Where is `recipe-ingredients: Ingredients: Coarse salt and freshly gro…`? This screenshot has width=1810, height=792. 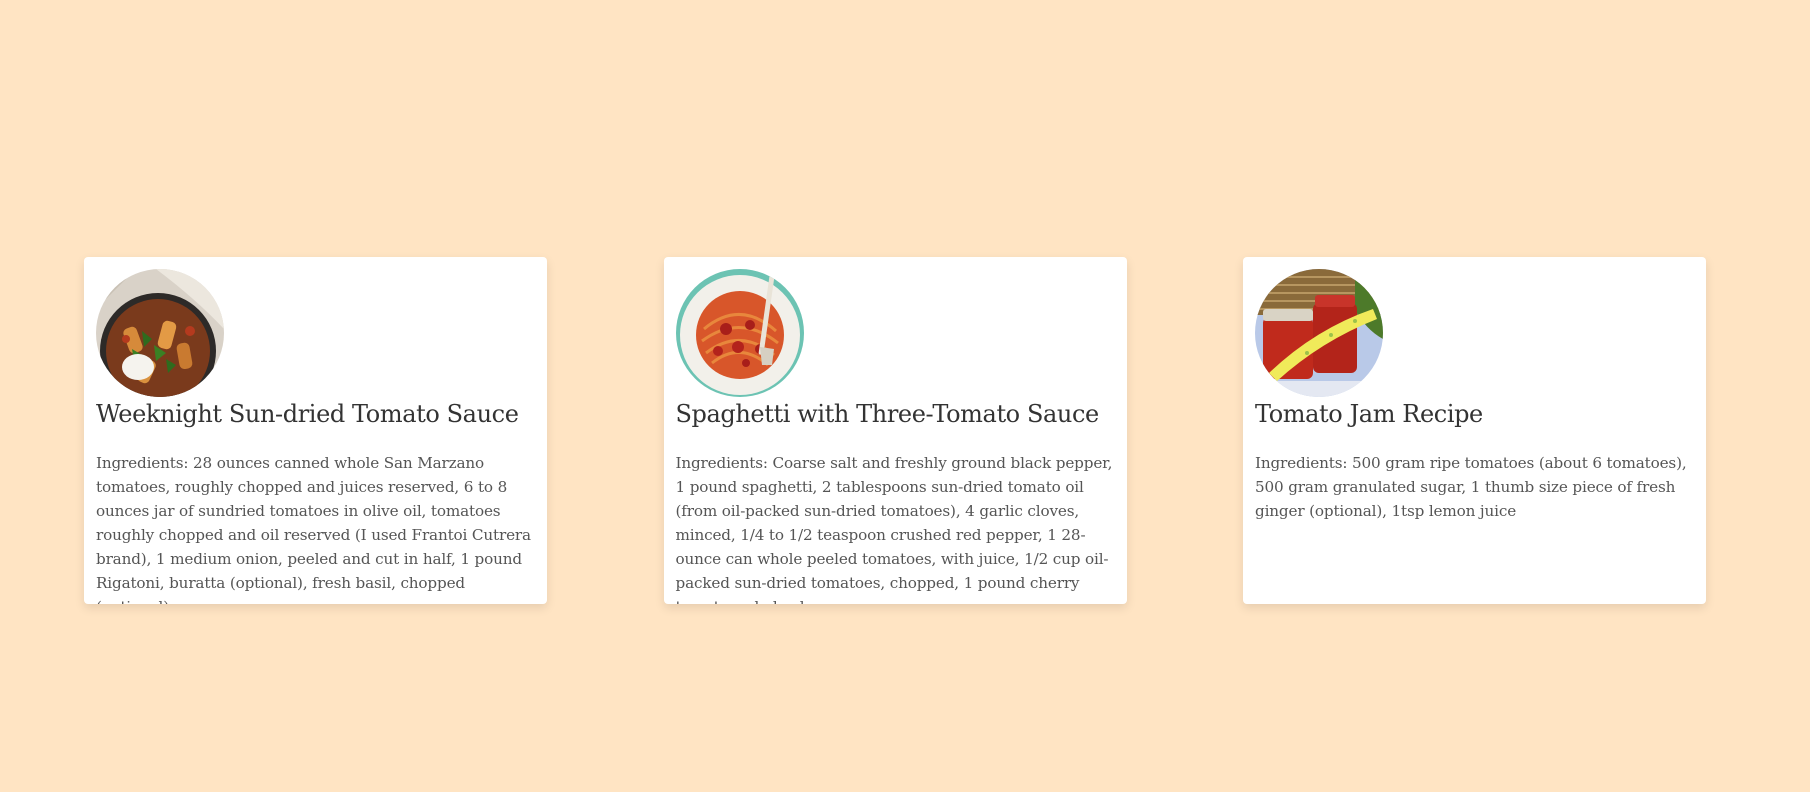 recipe-ingredients: Ingredients: Coarse salt and freshly gro… is located at coordinates (894, 529).